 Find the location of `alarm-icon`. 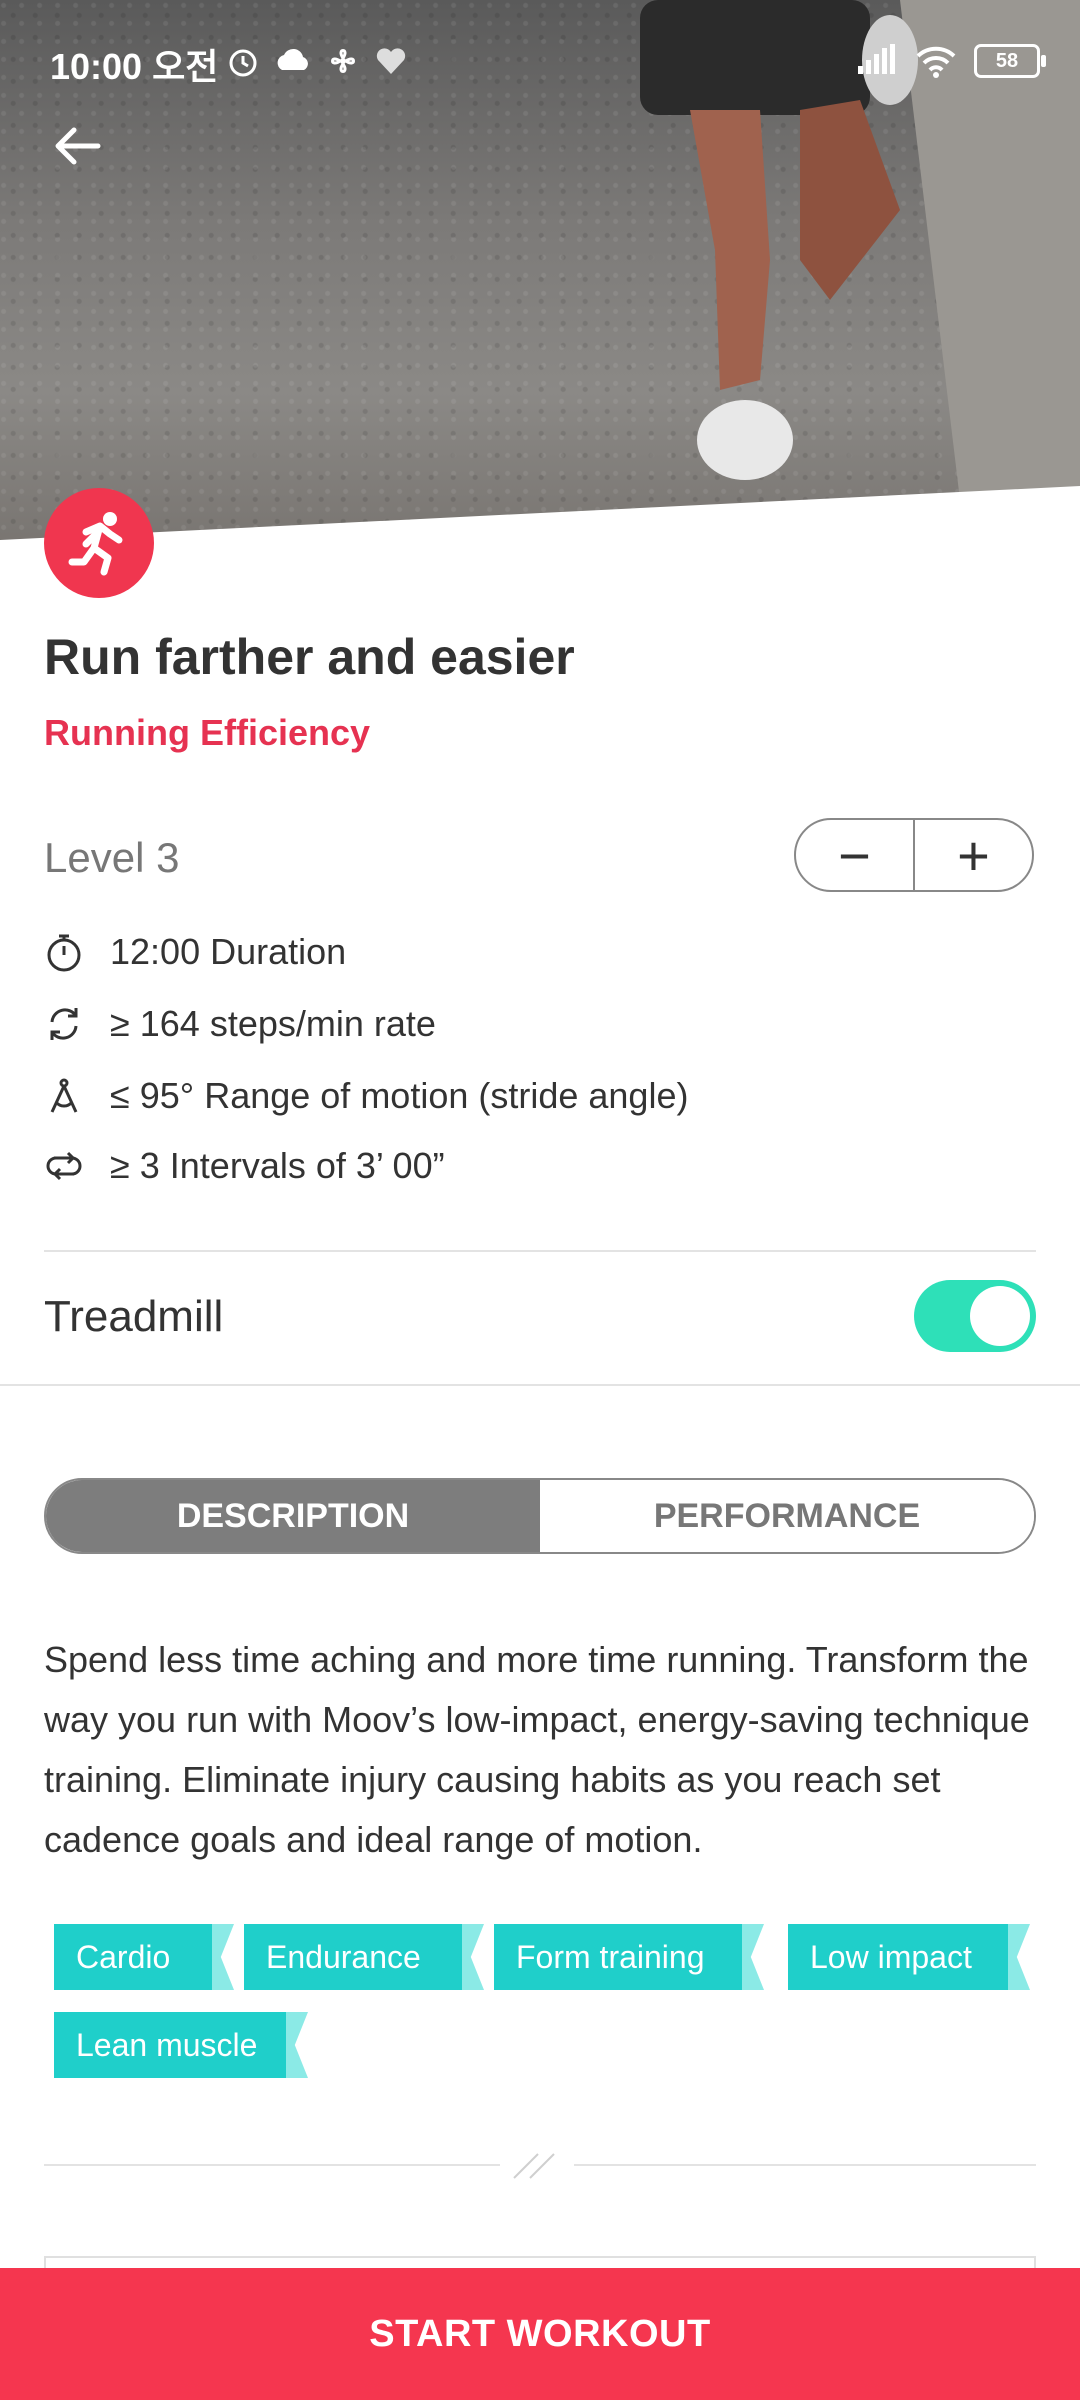

alarm-icon is located at coordinates (243, 63).